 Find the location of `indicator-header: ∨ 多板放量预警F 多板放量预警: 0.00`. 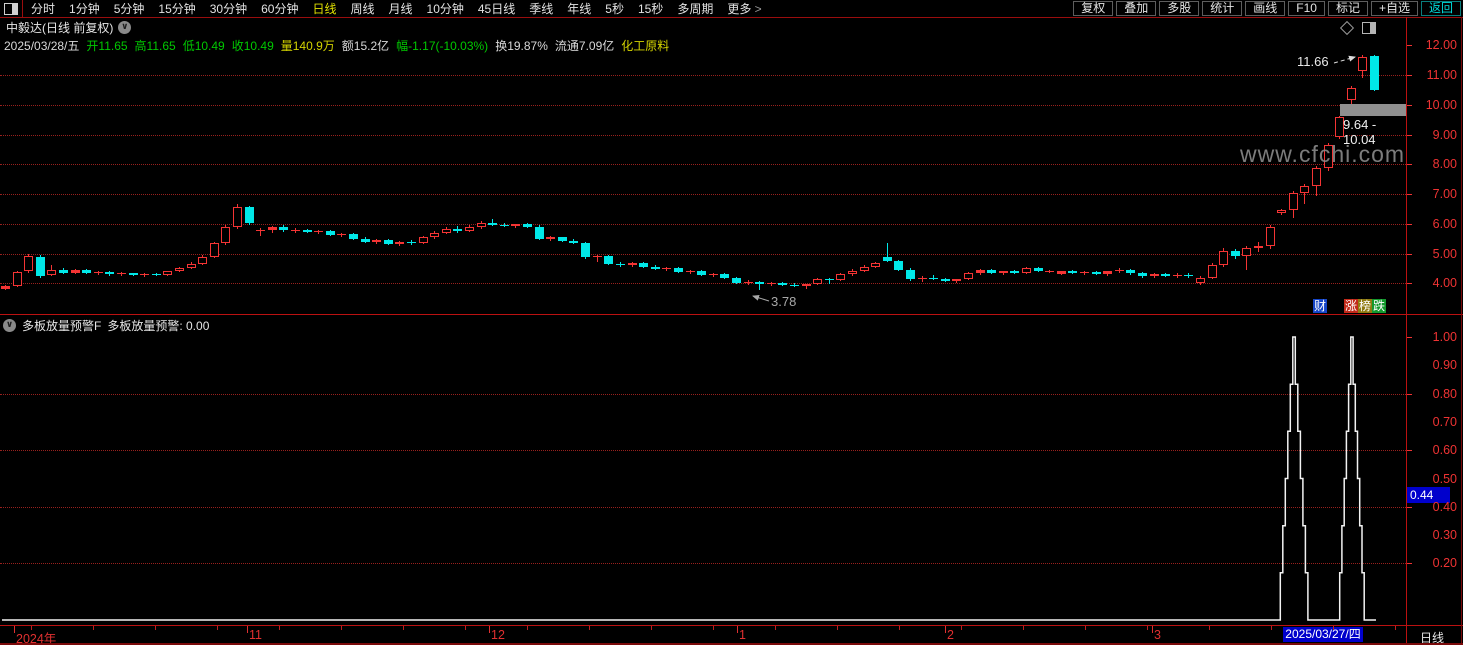

indicator-header: ∨ 多板放量预警F 多板放量预警: 0.00 is located at coordinates (106, 325).